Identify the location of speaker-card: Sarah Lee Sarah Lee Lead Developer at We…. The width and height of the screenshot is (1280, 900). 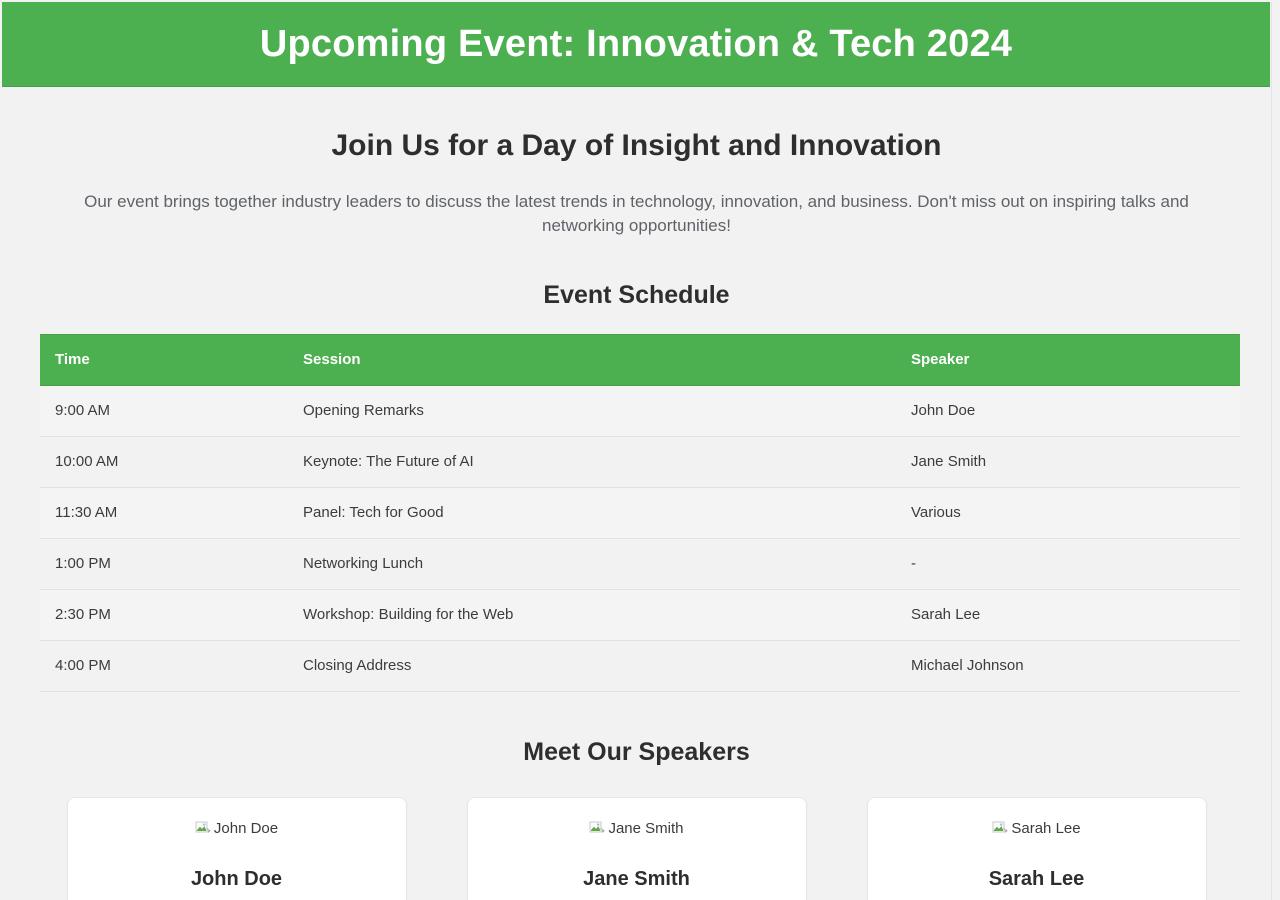
(1036, 848).